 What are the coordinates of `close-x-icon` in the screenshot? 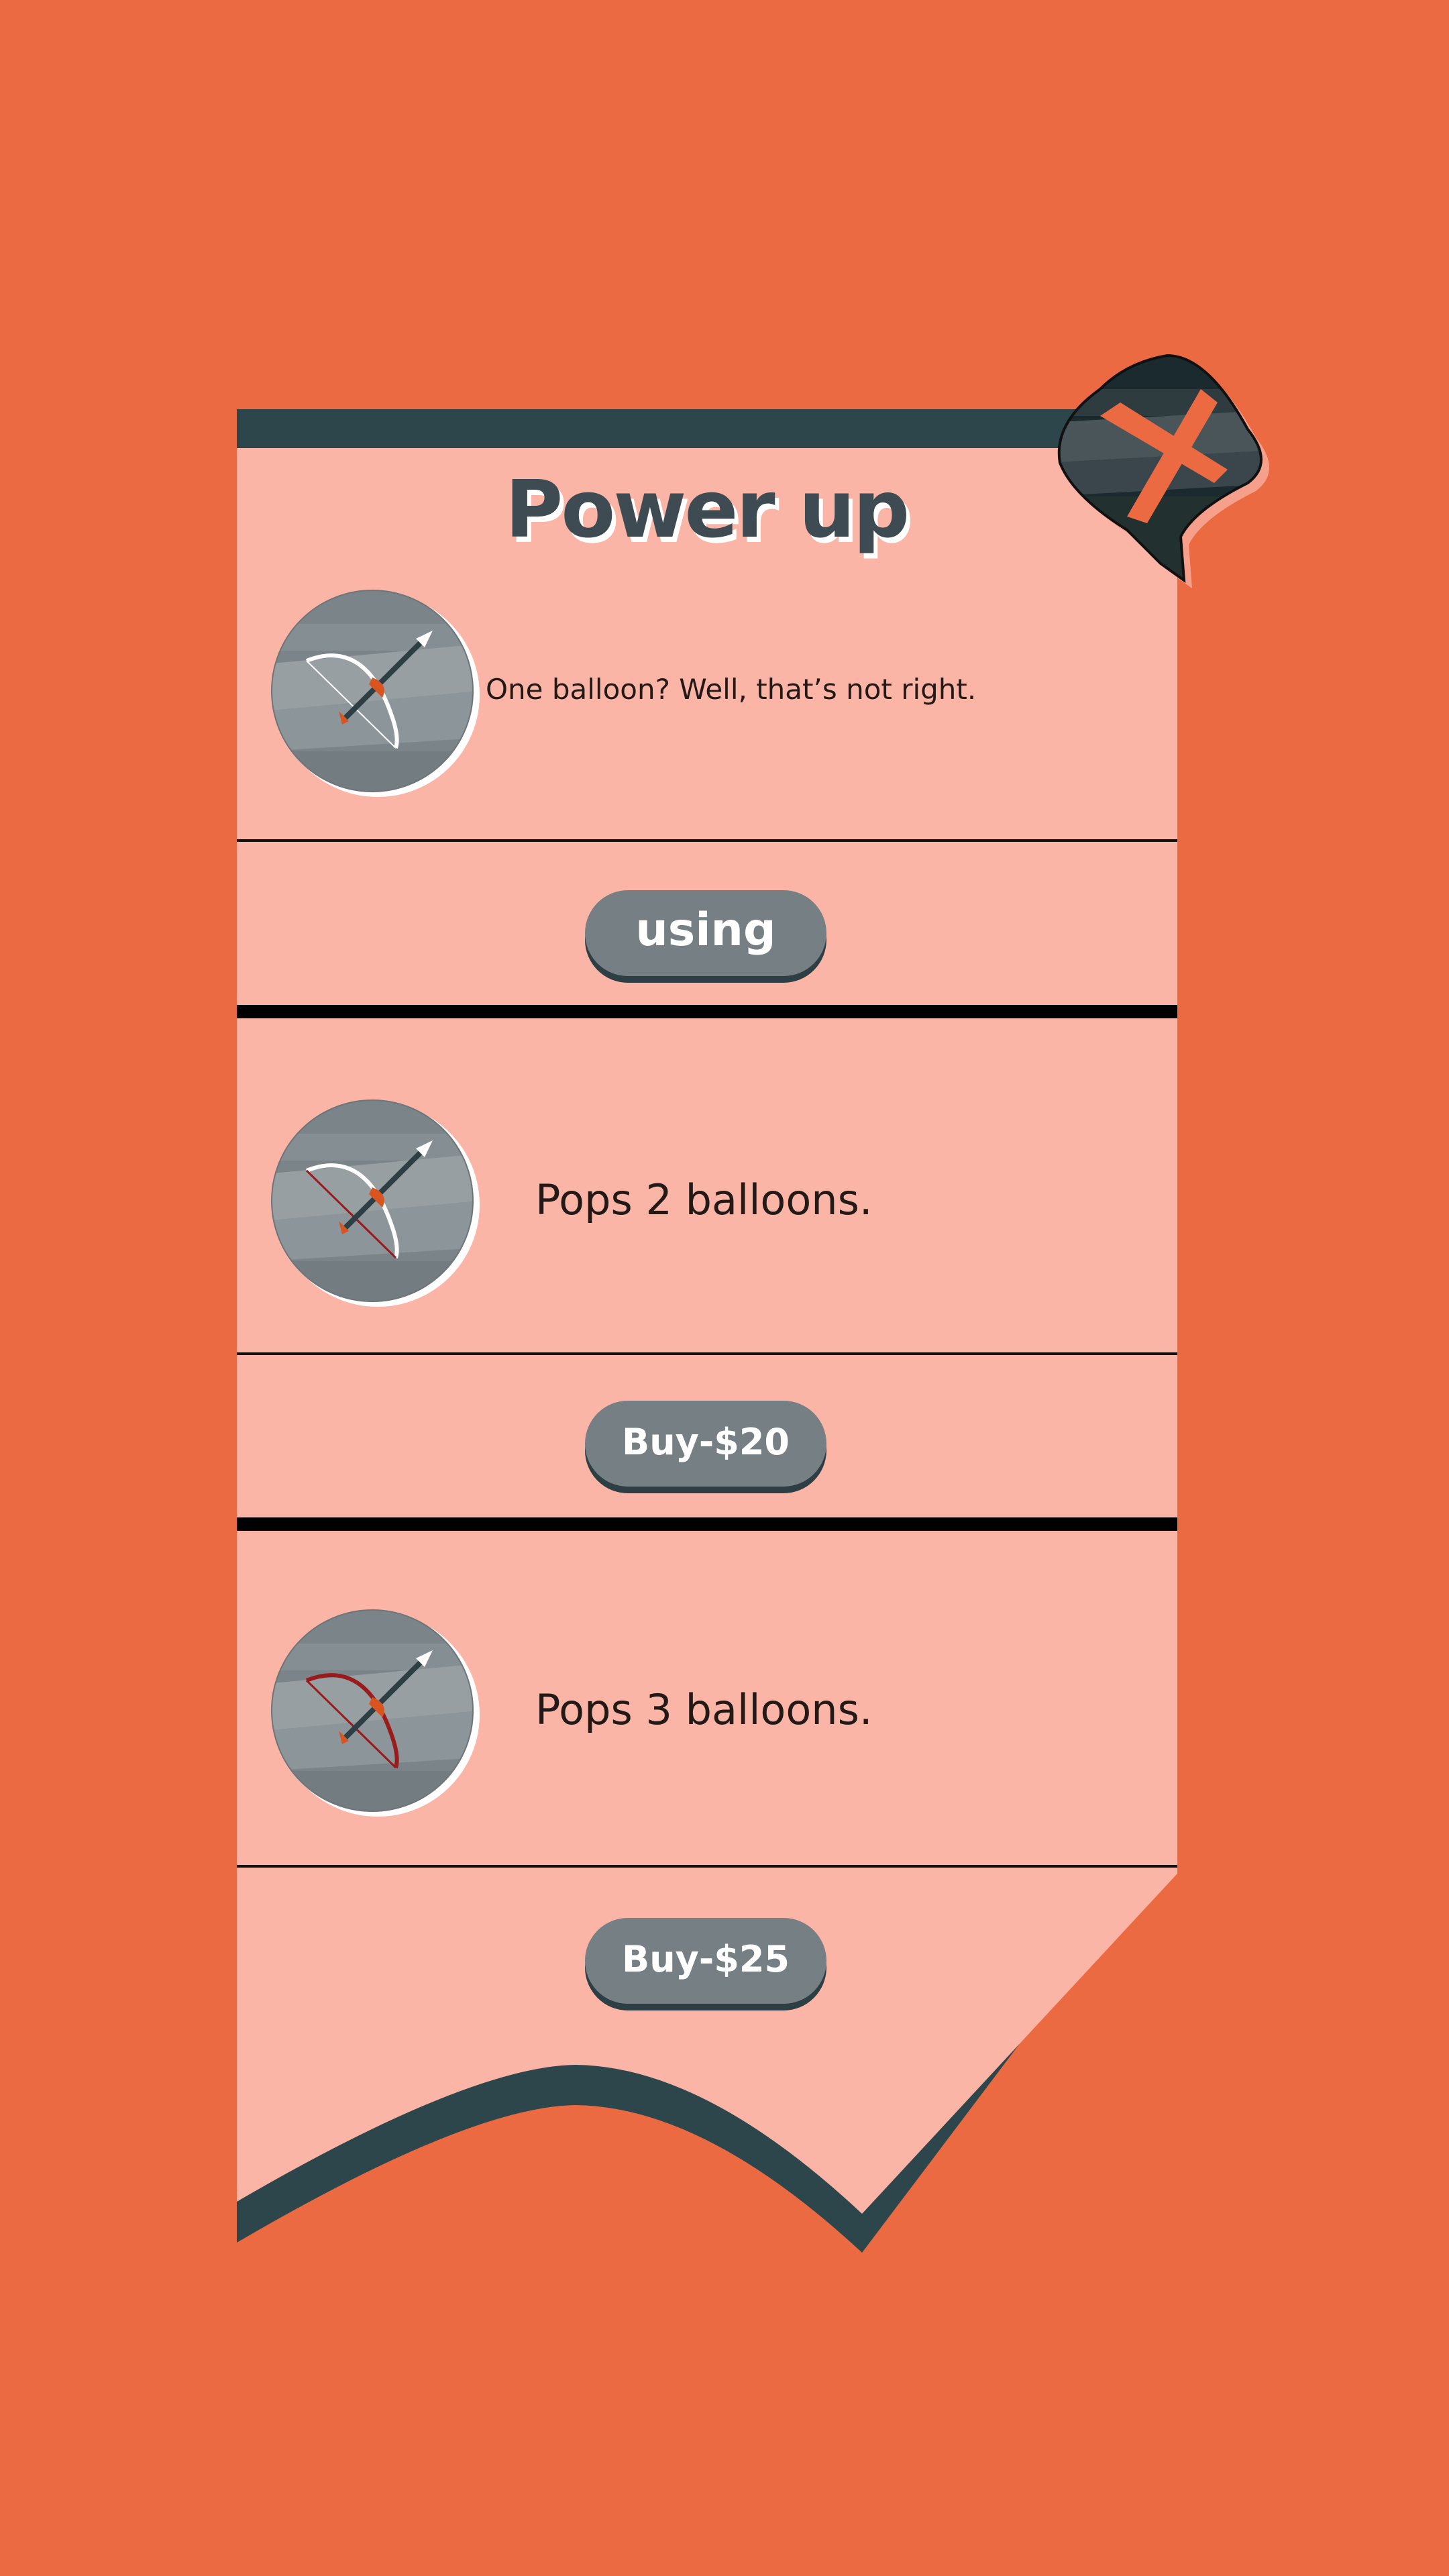 It's located at (1163, 471).